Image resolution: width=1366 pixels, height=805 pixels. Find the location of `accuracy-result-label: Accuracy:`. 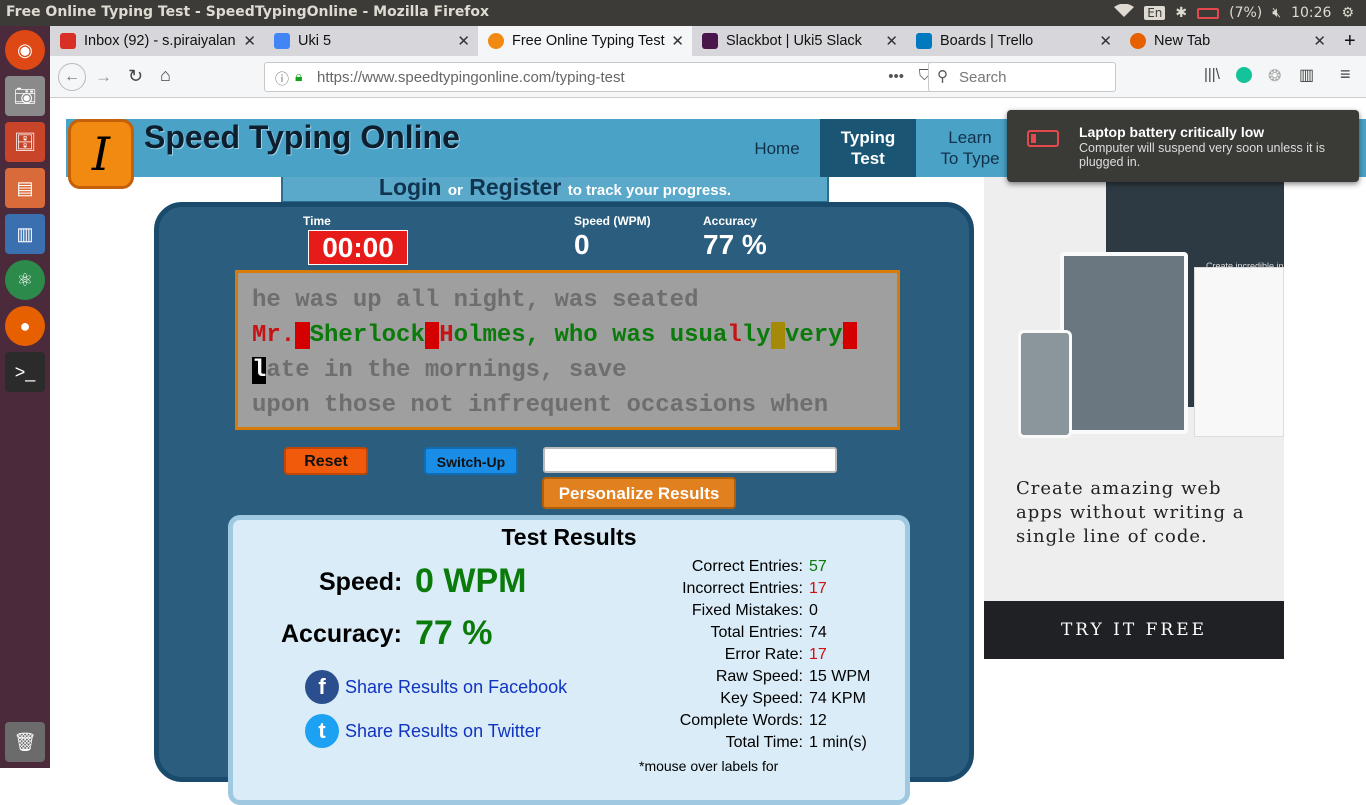

accuracy-result-label: Accuracy: is located at coordinates (341, 634).